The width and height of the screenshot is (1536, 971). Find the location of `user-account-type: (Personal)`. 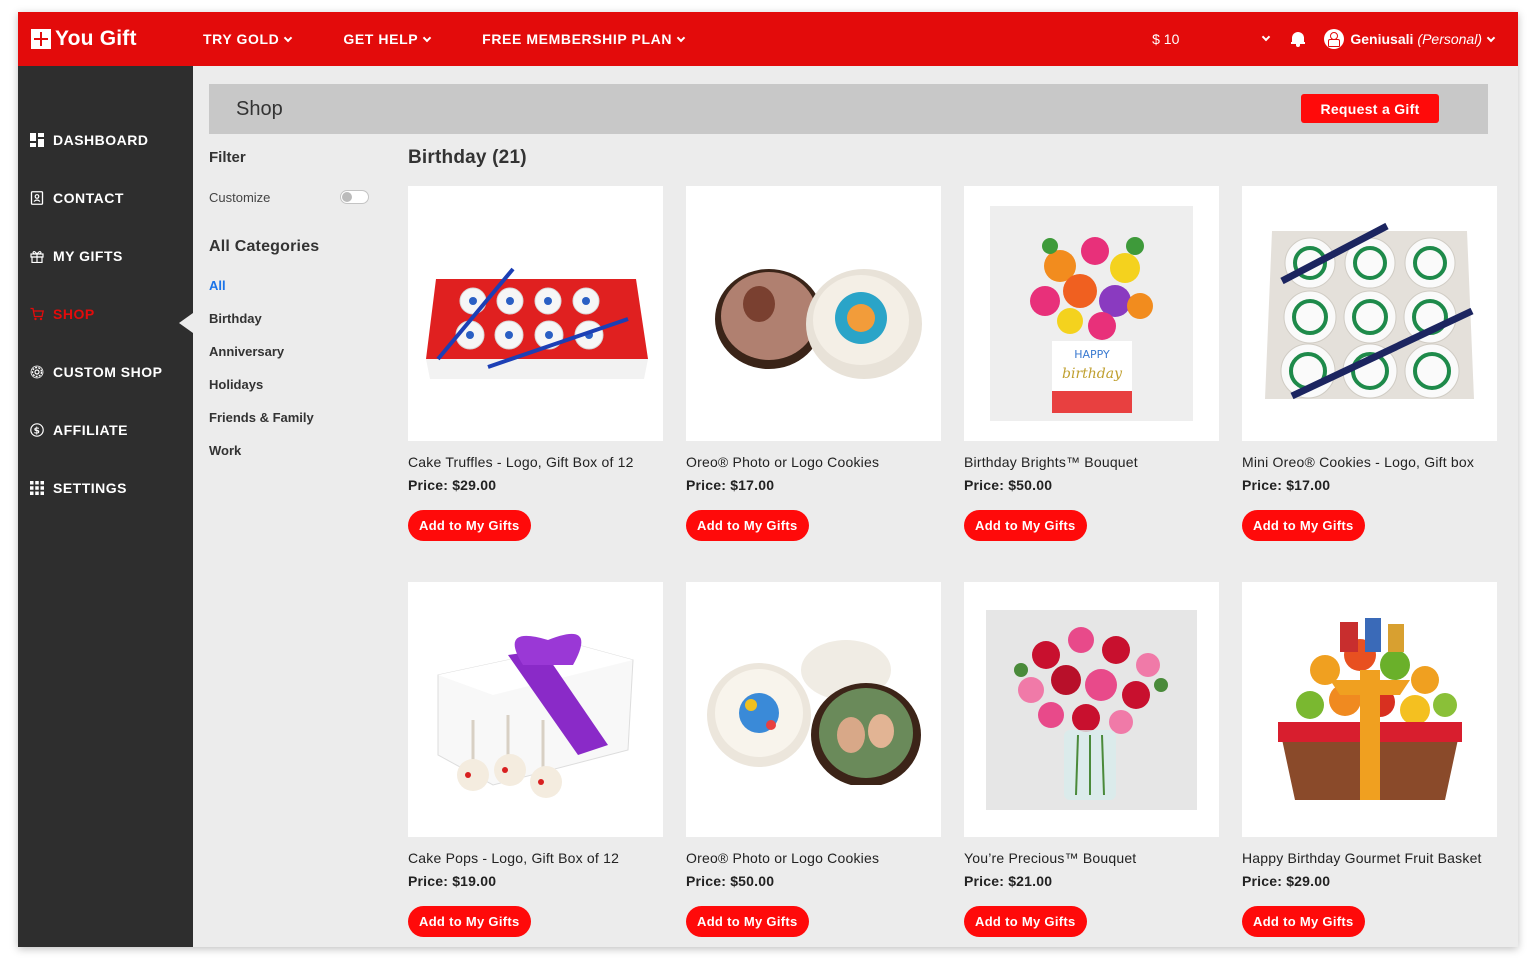

user-account-type: (Personal) is located at coordinates (1449, 39).